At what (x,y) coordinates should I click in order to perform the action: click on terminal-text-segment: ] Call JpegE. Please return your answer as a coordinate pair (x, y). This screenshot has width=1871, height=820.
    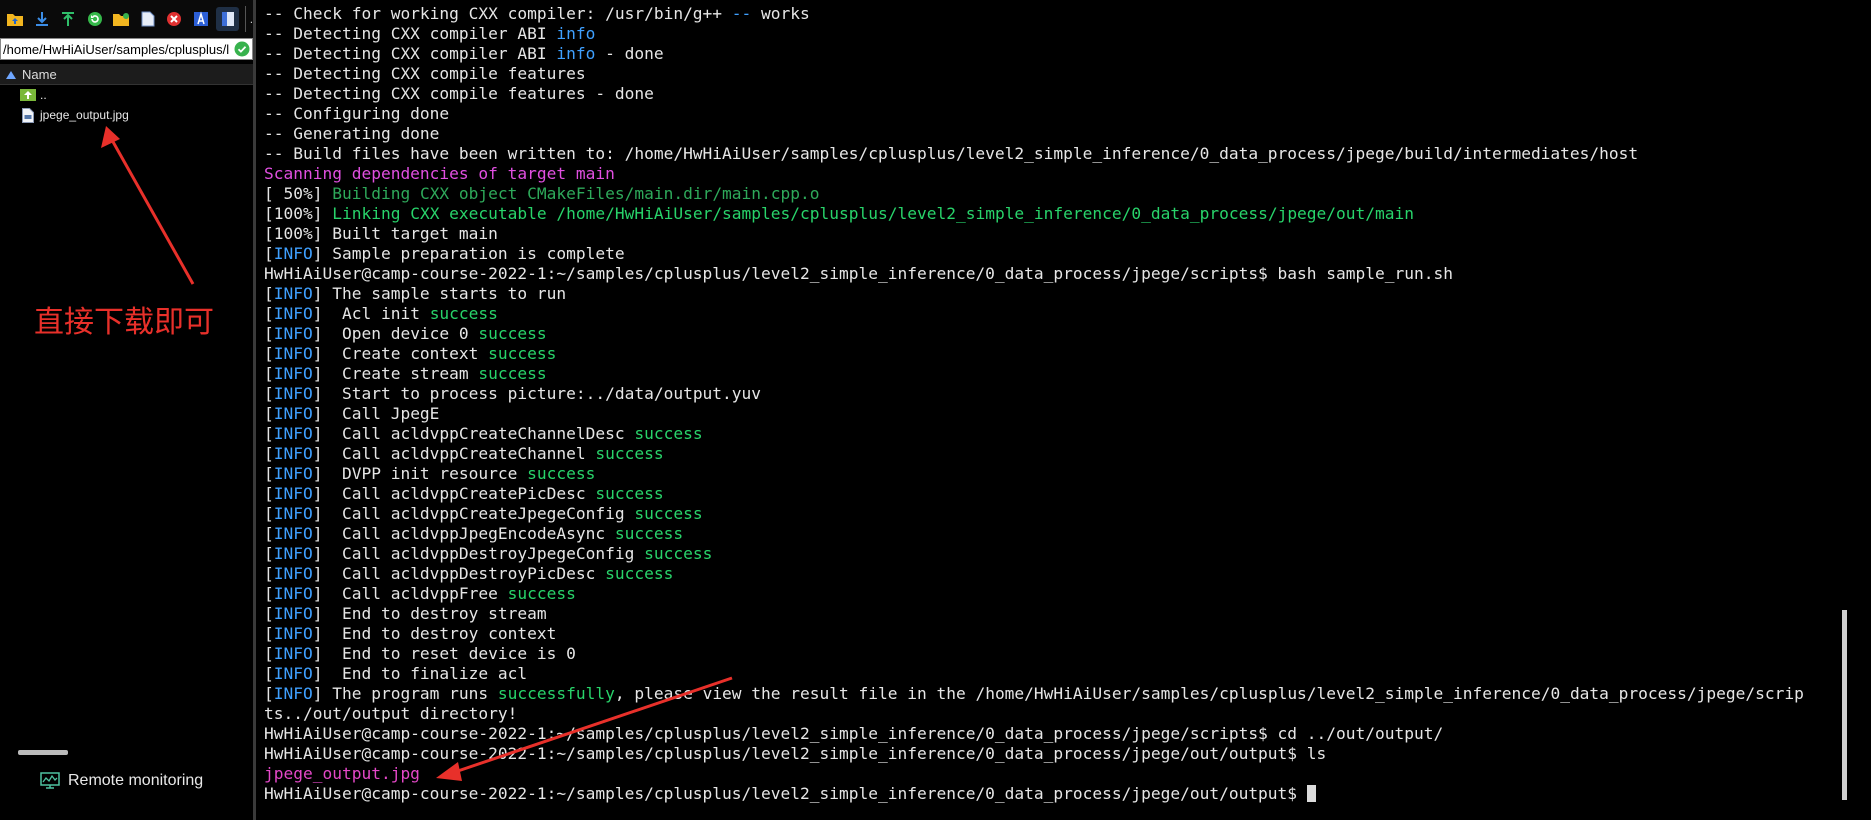
    Looking at the image, I should click on (376, 413).